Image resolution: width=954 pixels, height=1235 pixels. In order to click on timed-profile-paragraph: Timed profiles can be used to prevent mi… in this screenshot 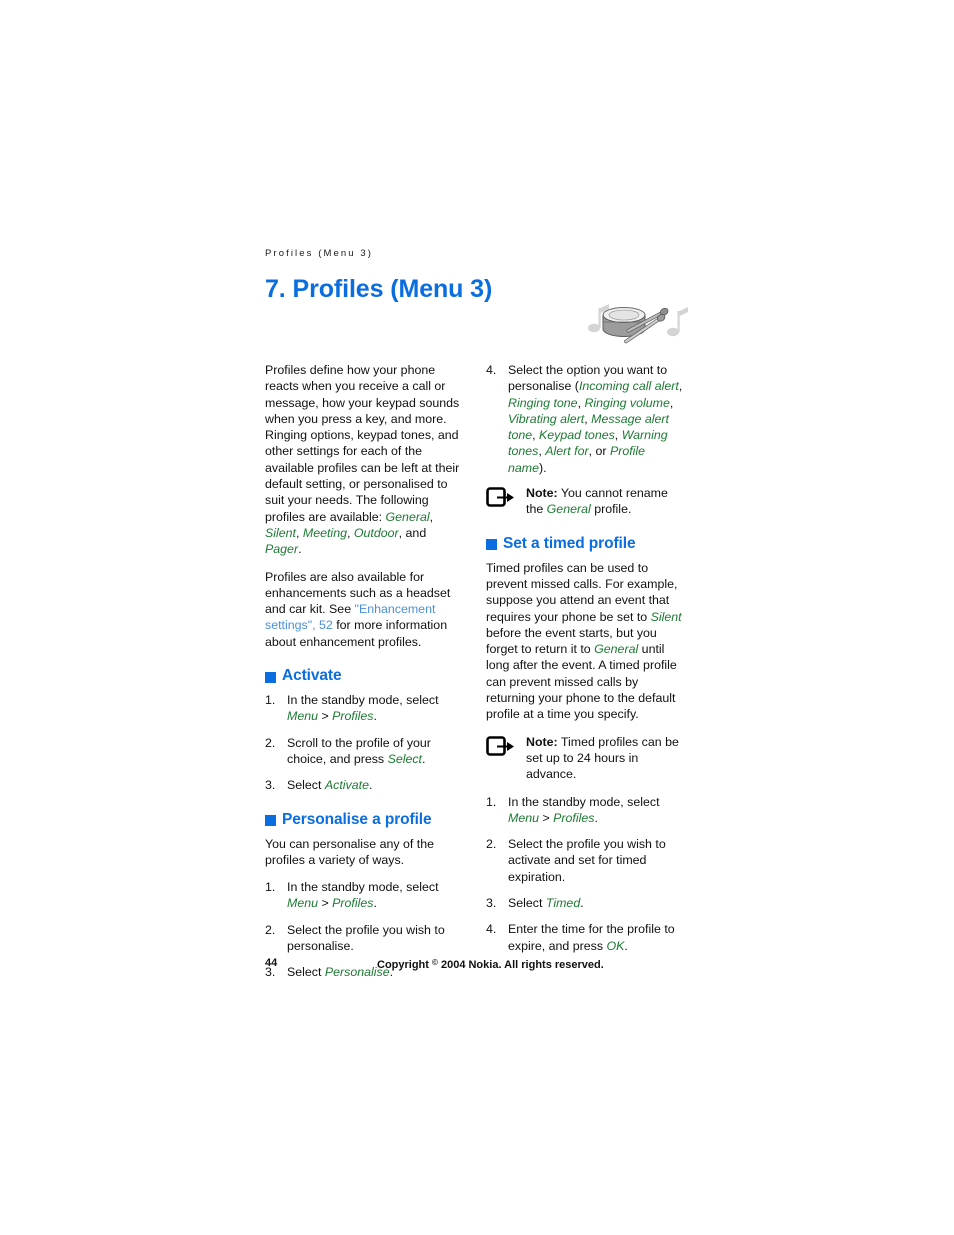, I will do `click(584, 641)`.